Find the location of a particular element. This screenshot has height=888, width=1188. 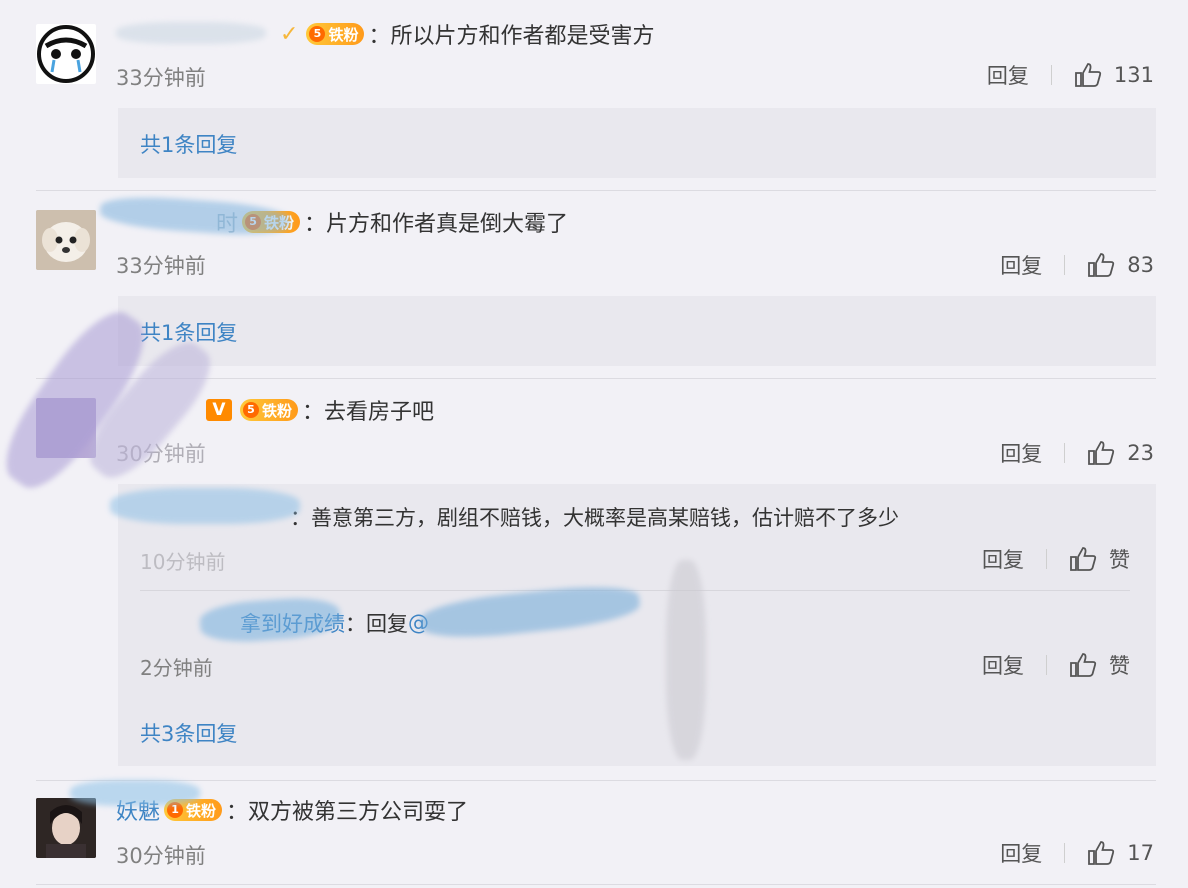

comment-header: ✓ 5 铁粉 ：所以片方和作者都是受害方 is located at coordinates (385, 34).